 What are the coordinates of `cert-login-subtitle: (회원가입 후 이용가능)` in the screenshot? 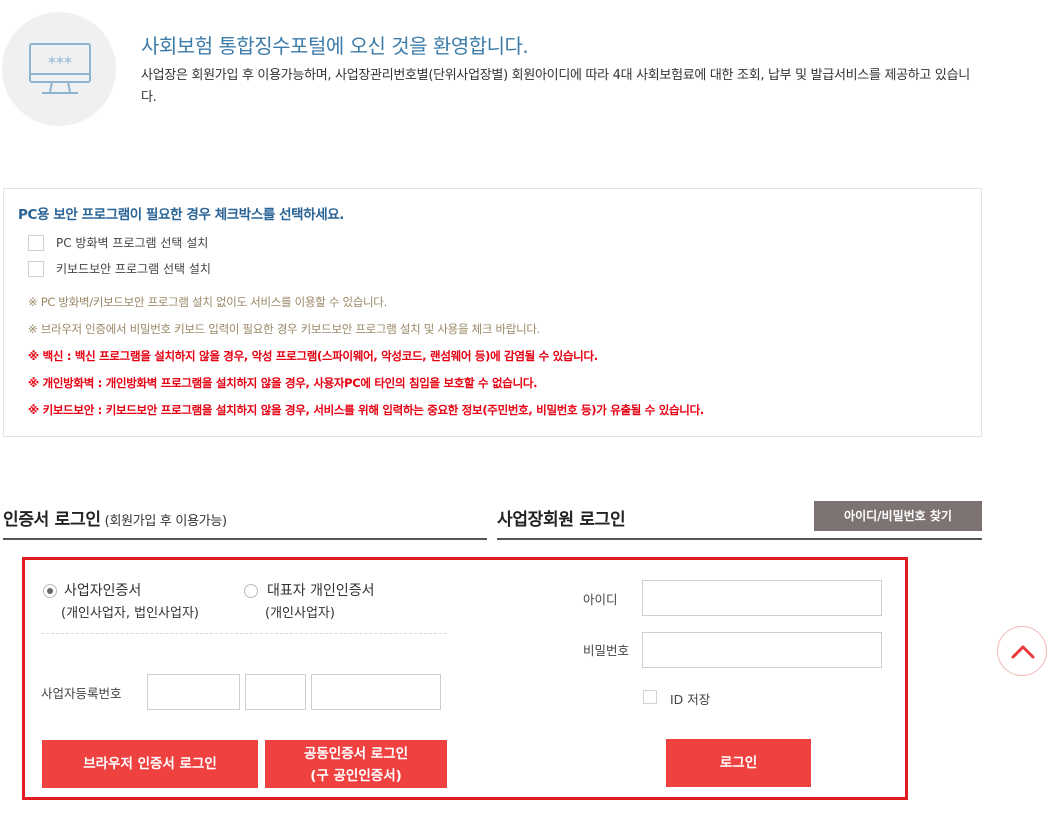 It's located at (165, 521).